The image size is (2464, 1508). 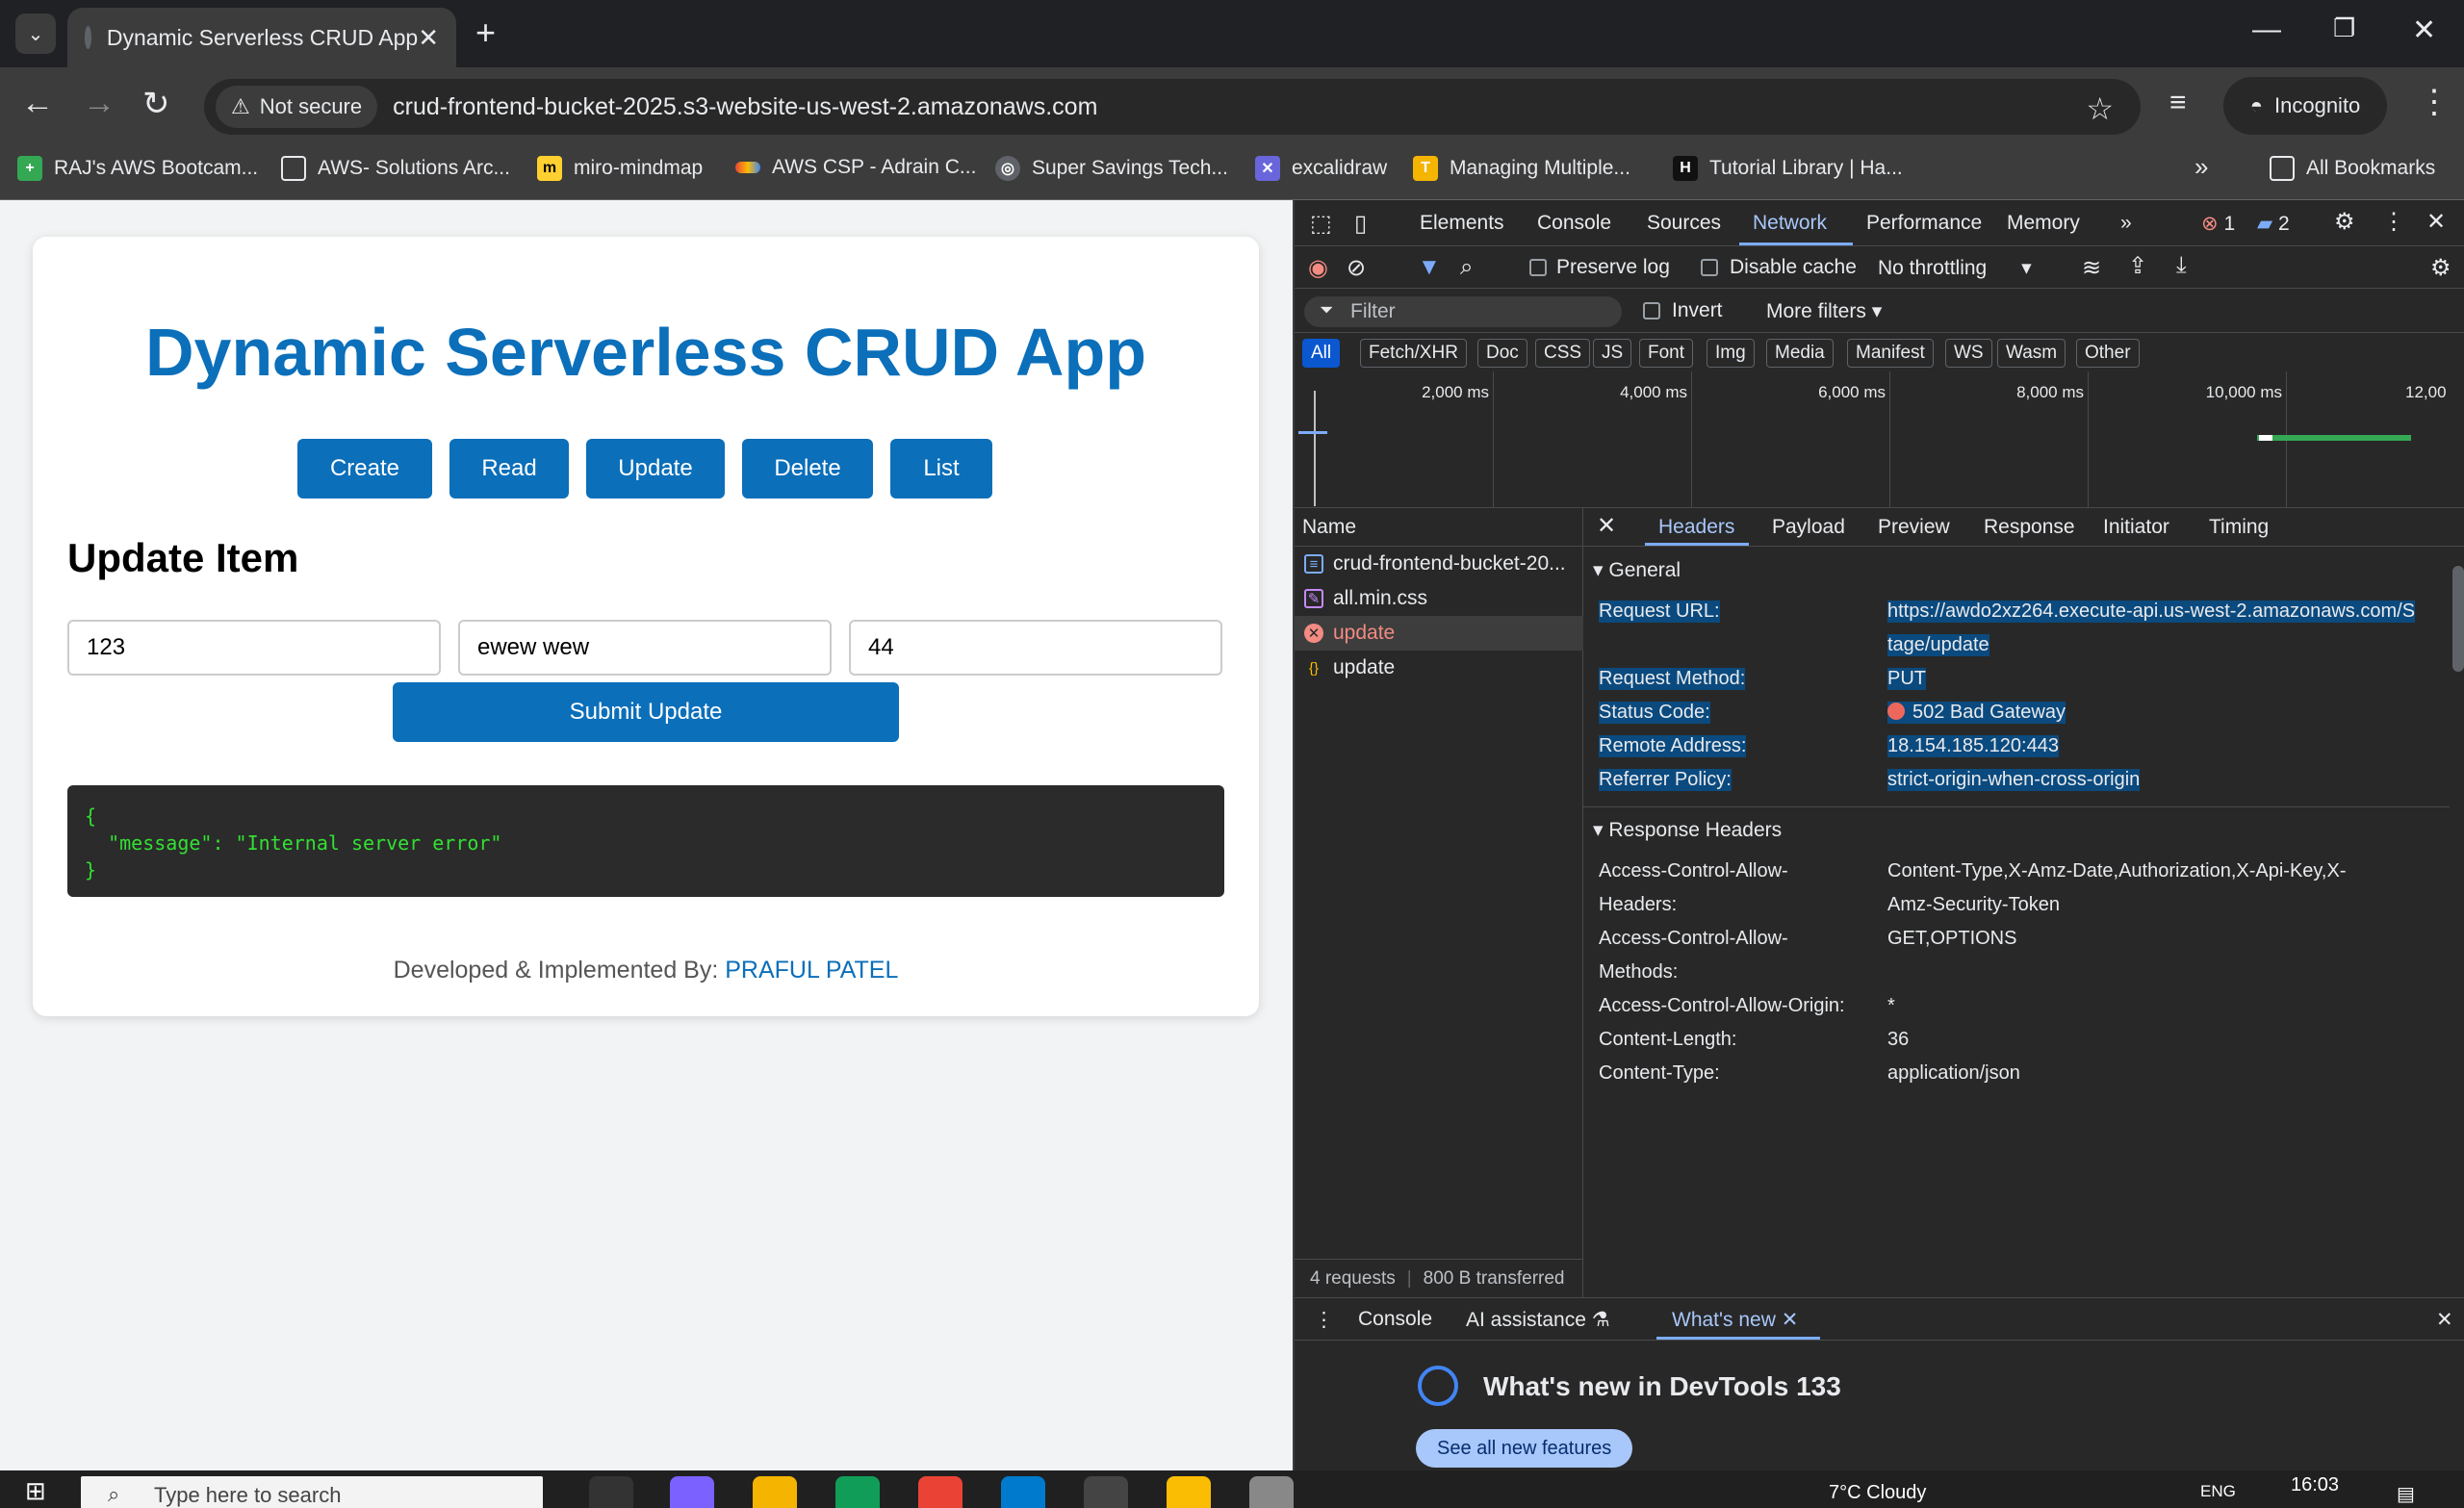 What do you see at coordinates (99, 103) in the screenshot?
I see `forward-arrow-icon: →` at bounding box center [99, 103].